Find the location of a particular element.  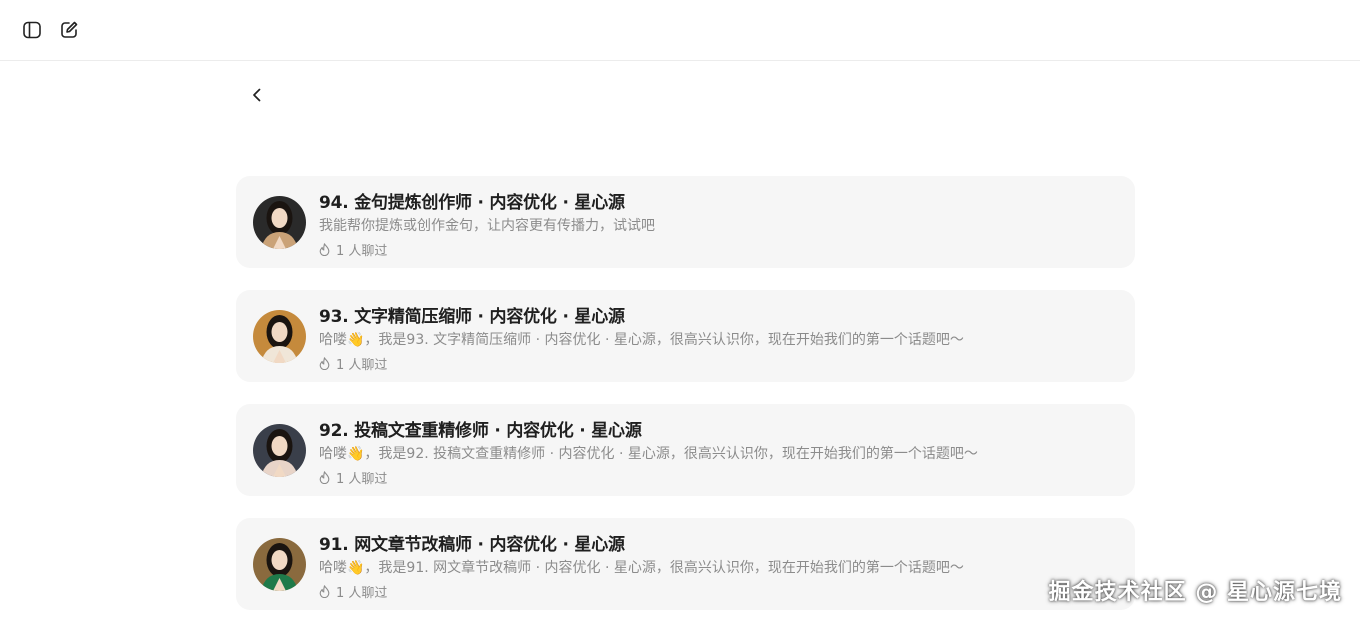

sidebar-toggle-icon is located at coordinates (32, 30).